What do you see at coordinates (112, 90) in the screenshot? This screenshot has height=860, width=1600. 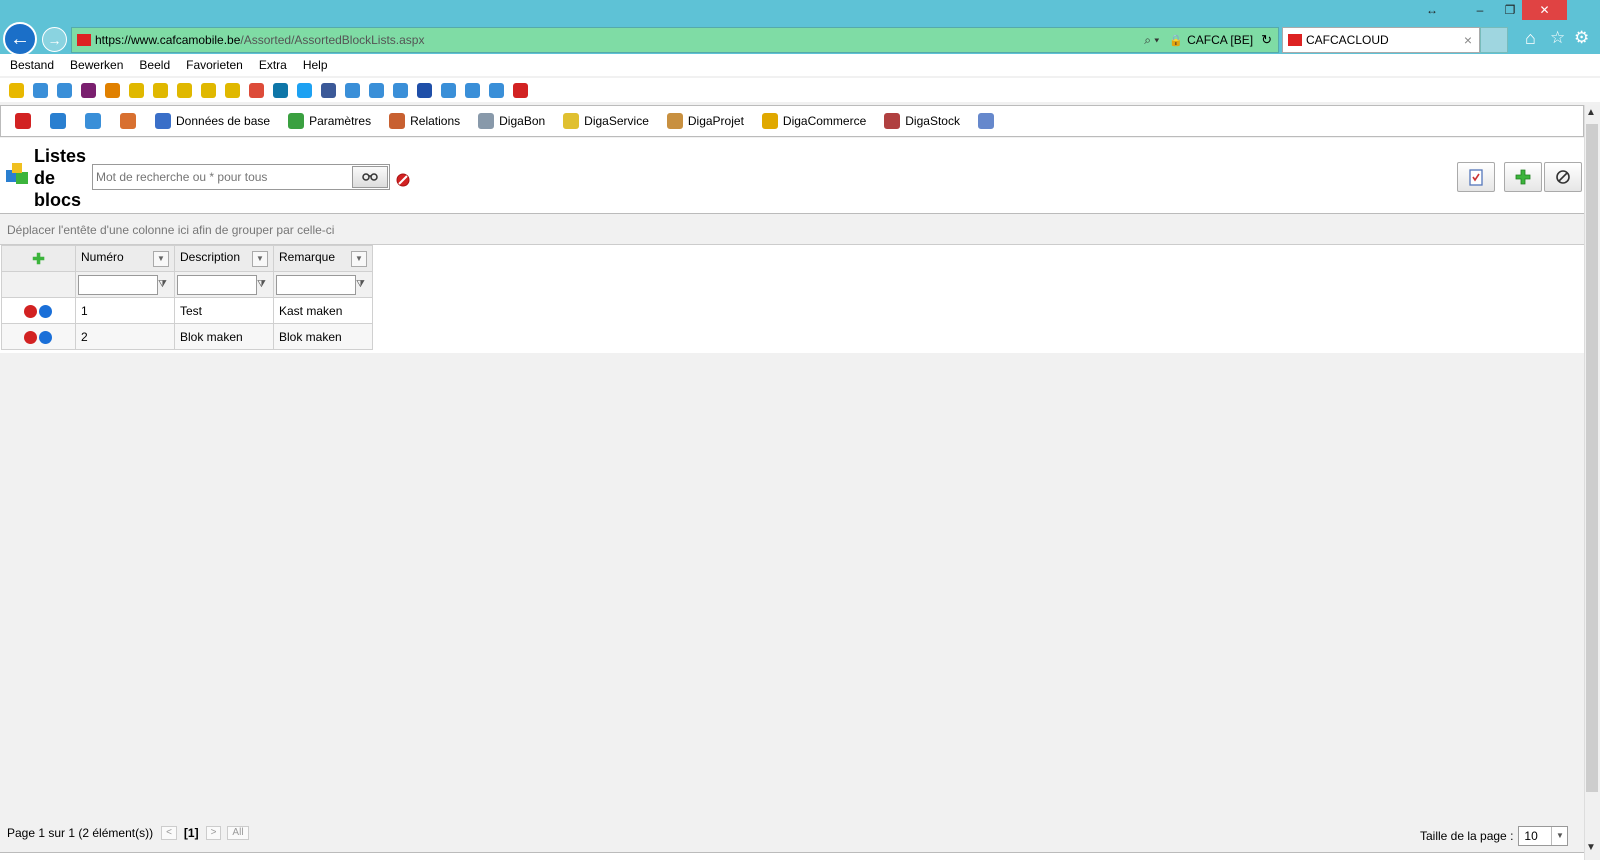 I see `flag-icon` at bounding box center [112, 90].